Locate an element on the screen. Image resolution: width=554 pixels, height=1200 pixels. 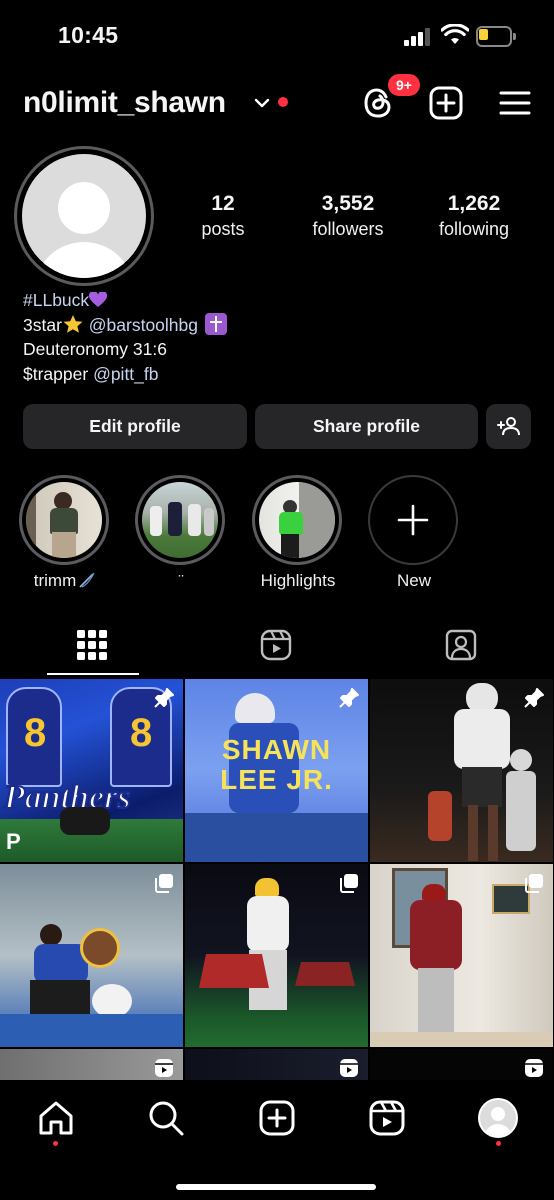
bio-hashtag: #LLbuck is located at coordinates (56, 300).